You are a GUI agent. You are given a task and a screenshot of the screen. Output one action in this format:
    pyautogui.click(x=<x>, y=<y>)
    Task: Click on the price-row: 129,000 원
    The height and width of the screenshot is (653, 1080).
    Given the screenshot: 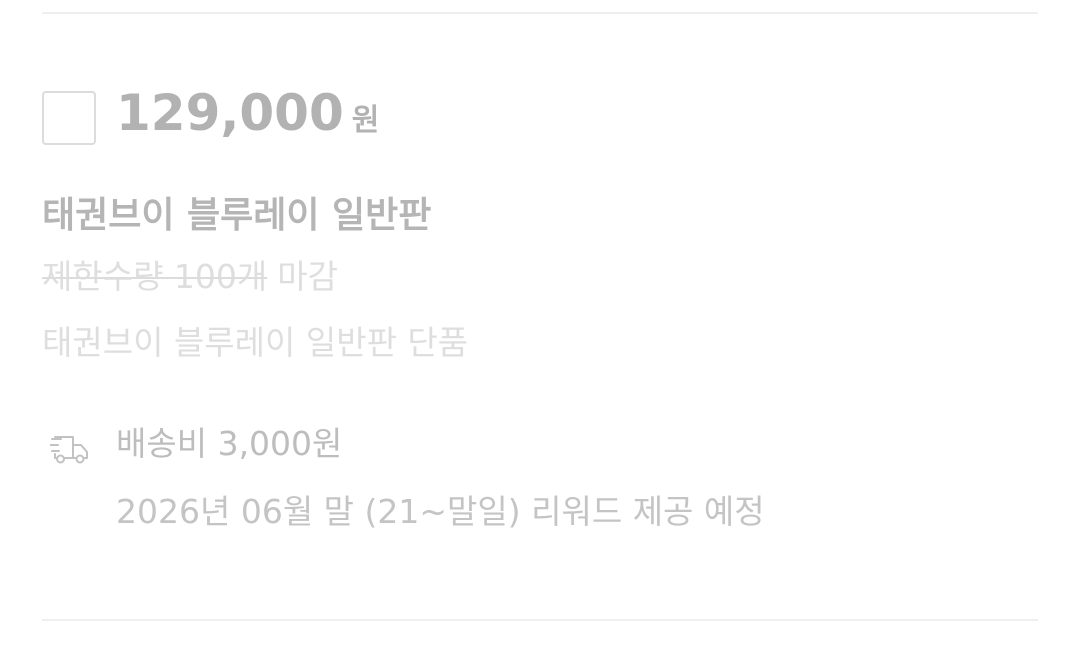 What is the action you would take?
    pyautogui.click(x=247, y=113)
    